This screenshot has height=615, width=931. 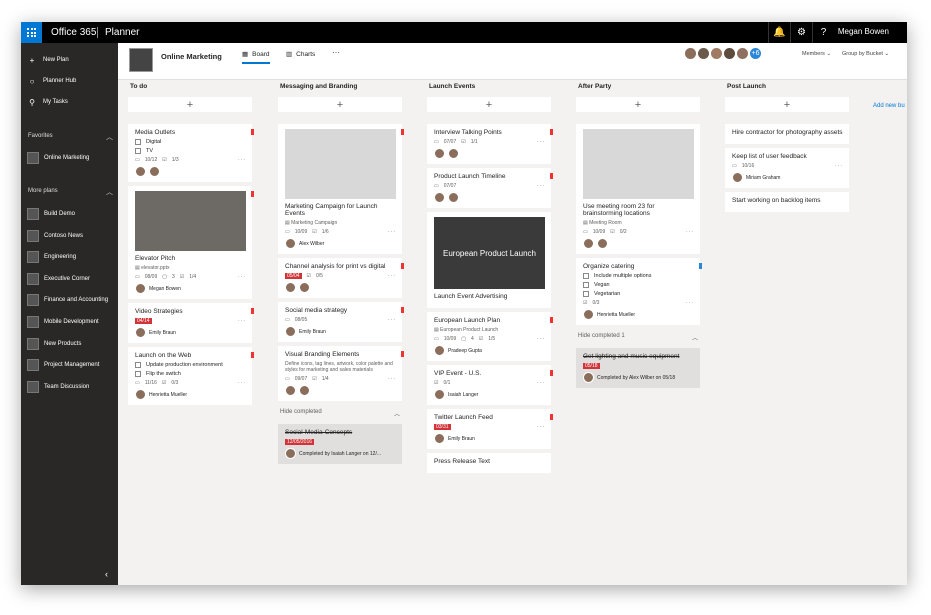 I want to click on members-dropdown: Members ⌄, so click(x=816, y=54).